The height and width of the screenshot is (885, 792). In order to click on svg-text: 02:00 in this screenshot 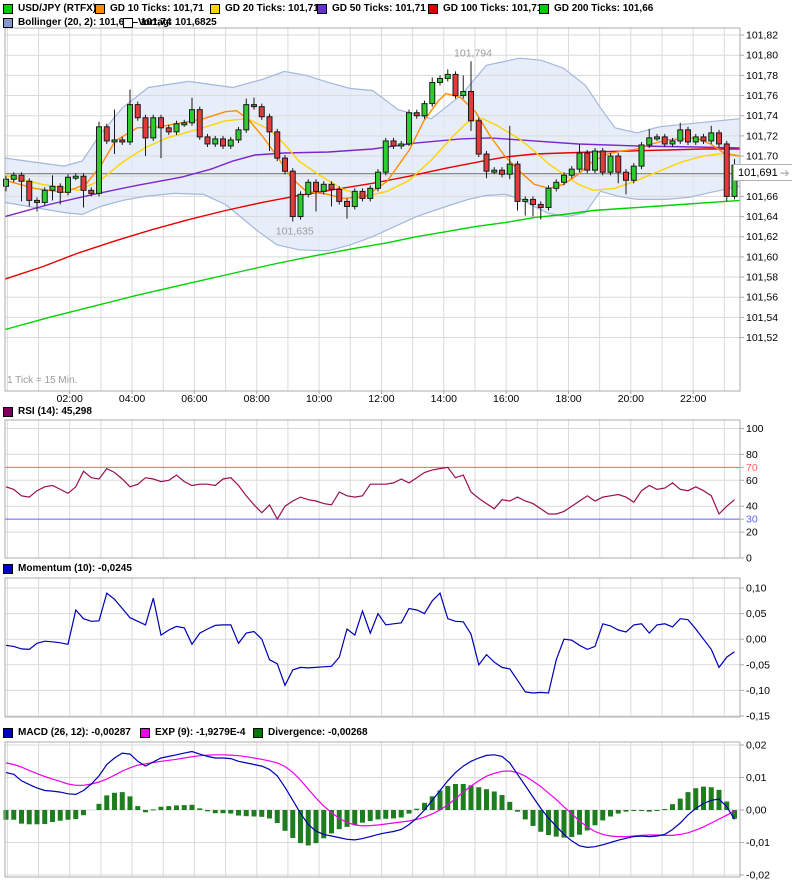, I will do `click(70, 399)`.